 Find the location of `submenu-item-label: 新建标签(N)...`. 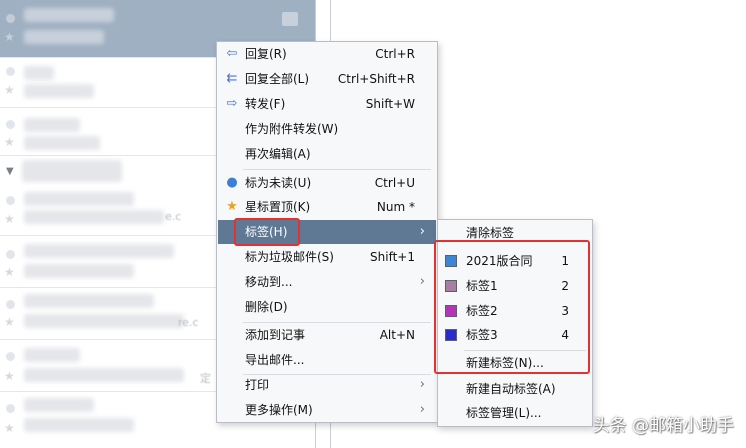

submenu-item-label: 新建标签(N)... is located at coordinates (505, 363).